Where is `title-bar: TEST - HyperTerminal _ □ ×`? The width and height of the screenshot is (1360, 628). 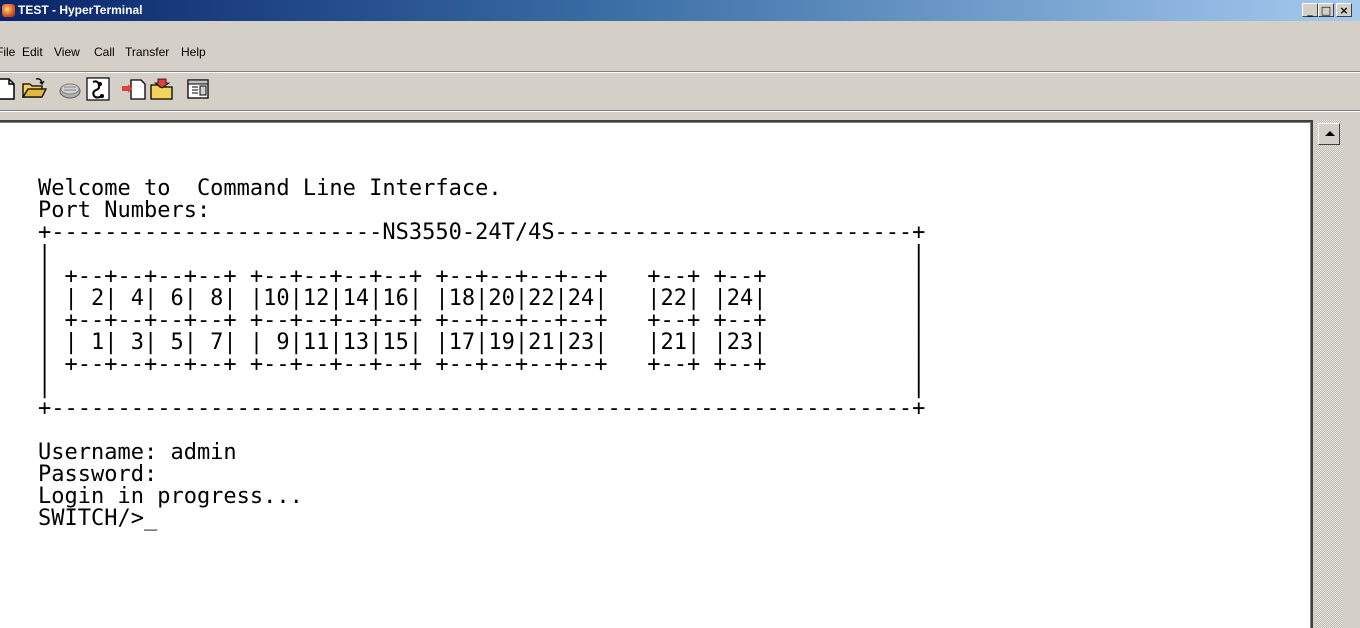
title-bar: TEST - HyperTerminal _ □ × is located at coordinates (680, 10).